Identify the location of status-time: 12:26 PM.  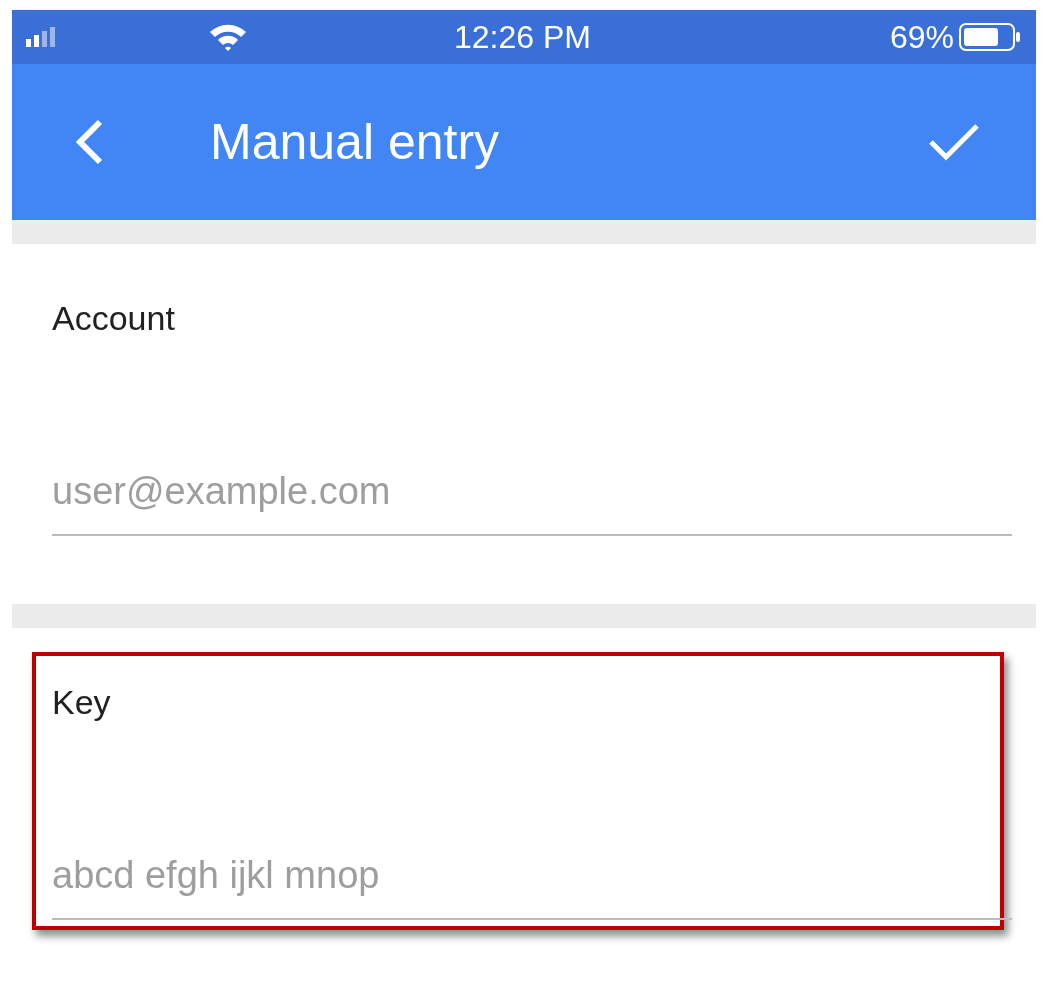
(522, 37).